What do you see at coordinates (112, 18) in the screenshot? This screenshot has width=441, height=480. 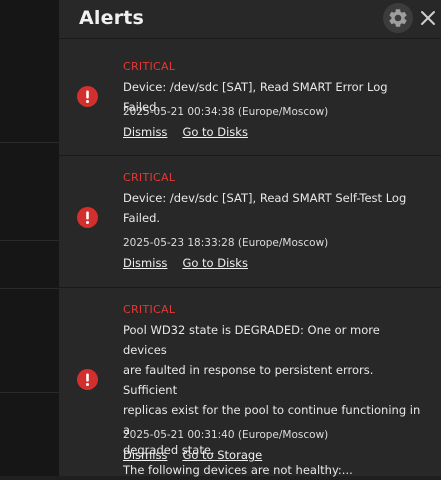 I see `panel-title: Alerts` at bounding box center [112, 18].